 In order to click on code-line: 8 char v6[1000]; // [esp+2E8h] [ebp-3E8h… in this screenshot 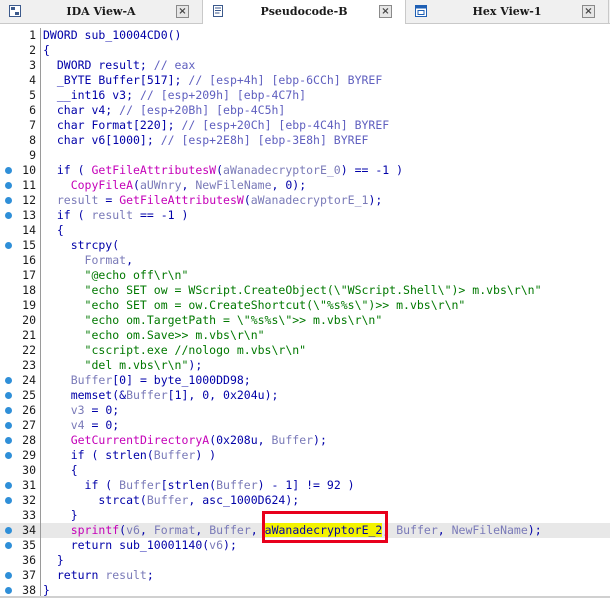, I will do `click(305, 140)`.